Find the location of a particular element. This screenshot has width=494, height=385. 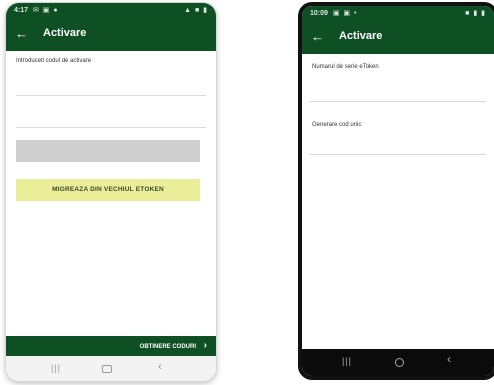

input-divider is located at coordinates (111, 127).